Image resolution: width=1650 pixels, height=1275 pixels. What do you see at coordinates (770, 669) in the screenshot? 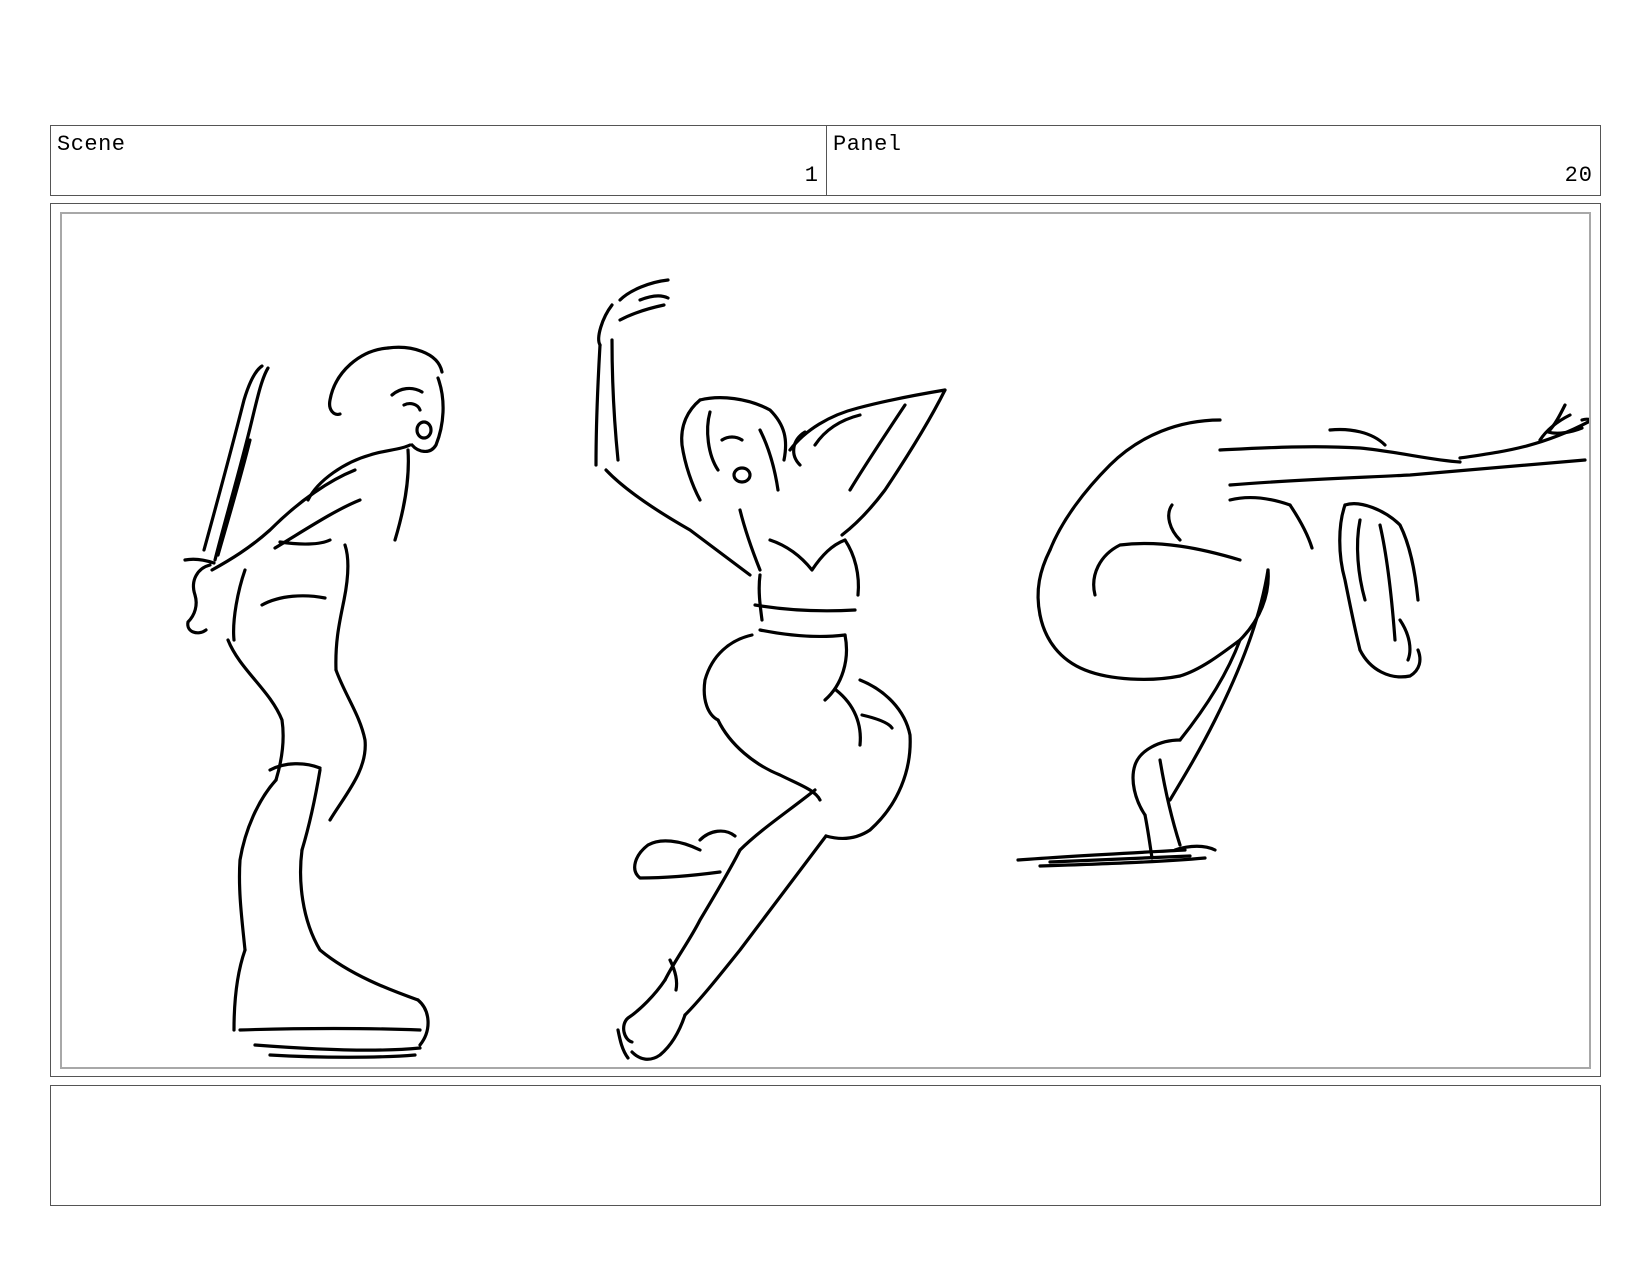
I see `figure-leaping-dancer` at bounding box center [770, 669].